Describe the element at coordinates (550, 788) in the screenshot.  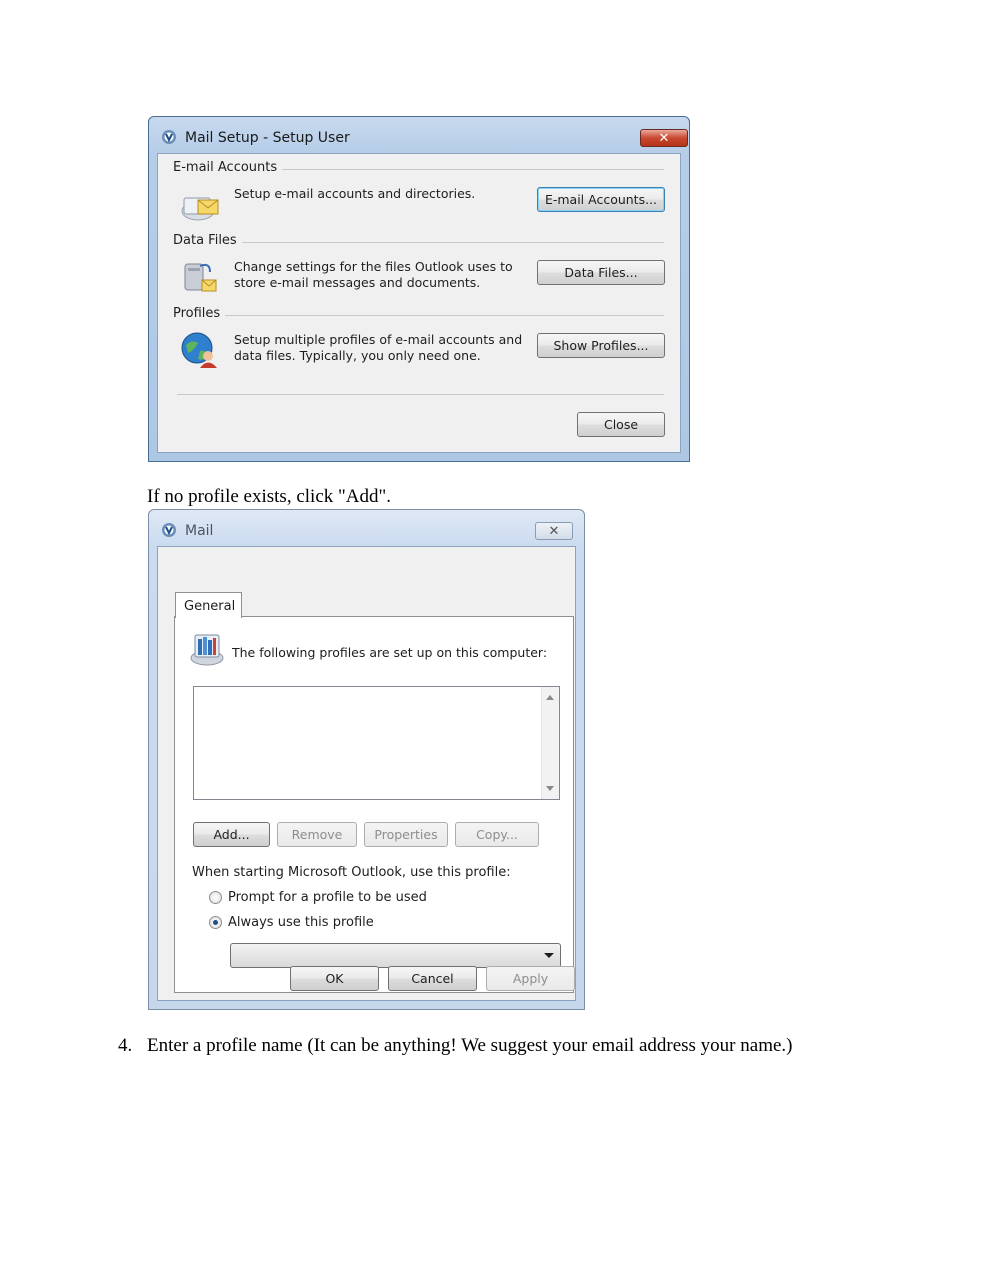
I see `scroll-down-icon` at that location.